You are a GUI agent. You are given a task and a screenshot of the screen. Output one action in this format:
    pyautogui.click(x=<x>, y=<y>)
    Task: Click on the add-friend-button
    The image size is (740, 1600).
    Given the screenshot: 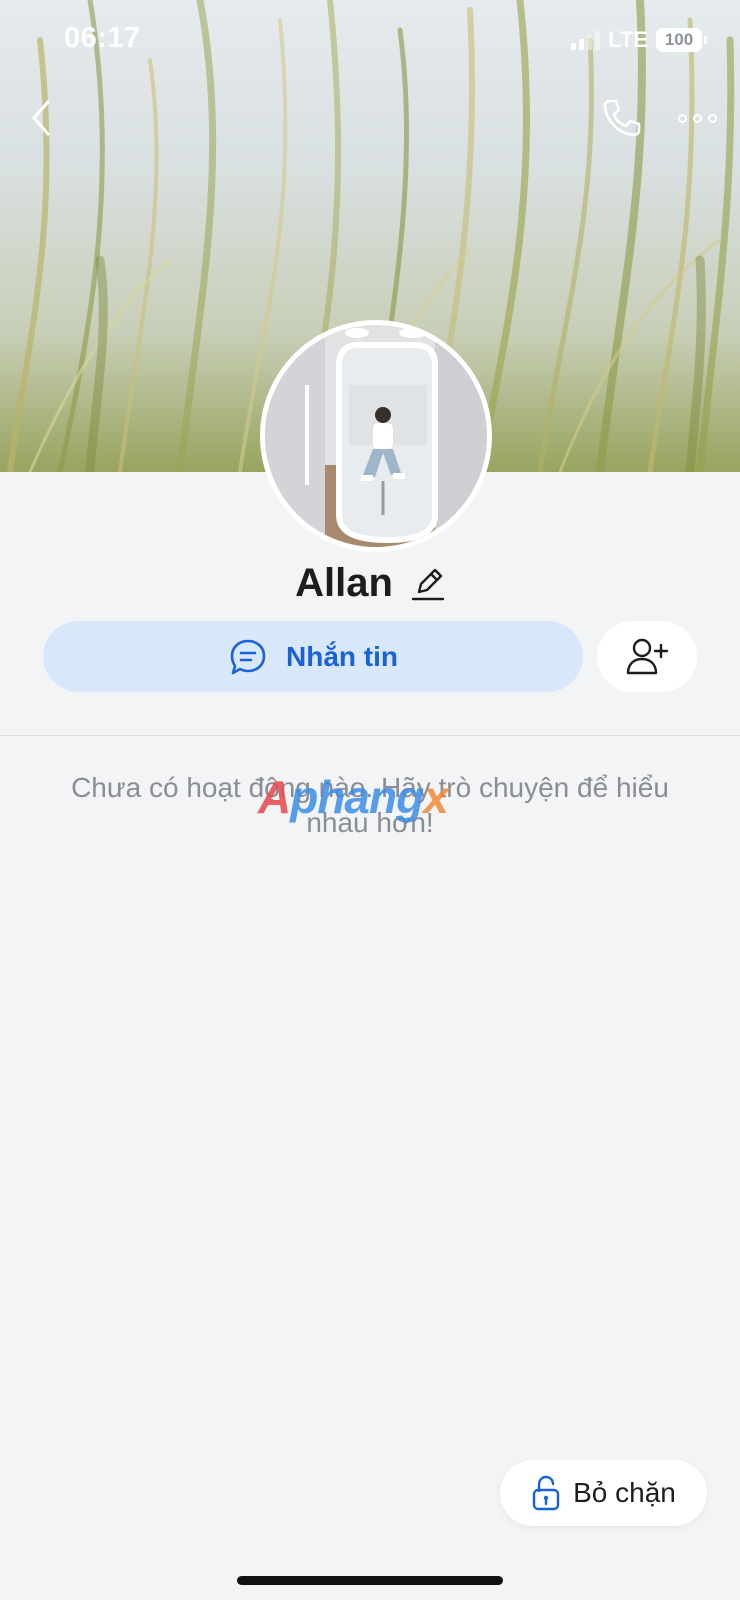 What is the action you would take?
    pyautogui.click(x=647, y=656)
    